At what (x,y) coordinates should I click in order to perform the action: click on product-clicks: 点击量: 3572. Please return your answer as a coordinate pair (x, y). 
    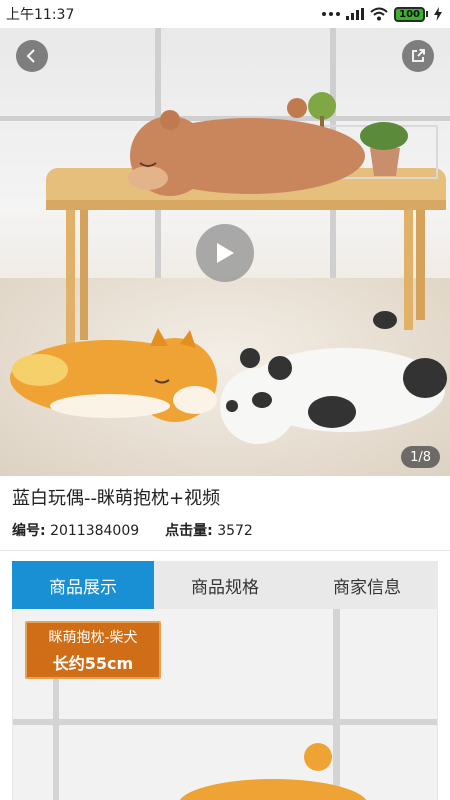
    Looking at the image, I should click on (209, 530).